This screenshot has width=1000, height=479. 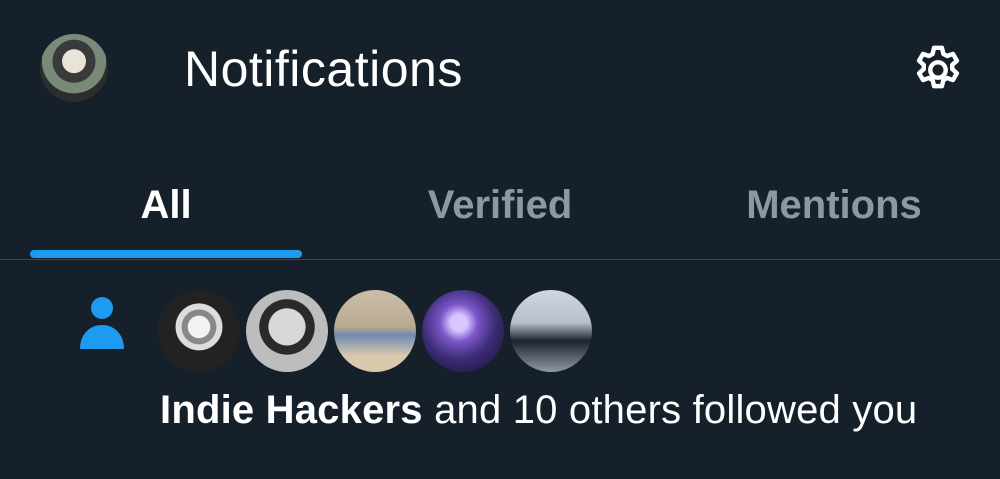 I want to click on notification-text: Indie Hackers and 10 others followed you, so click(x=538, y=410).